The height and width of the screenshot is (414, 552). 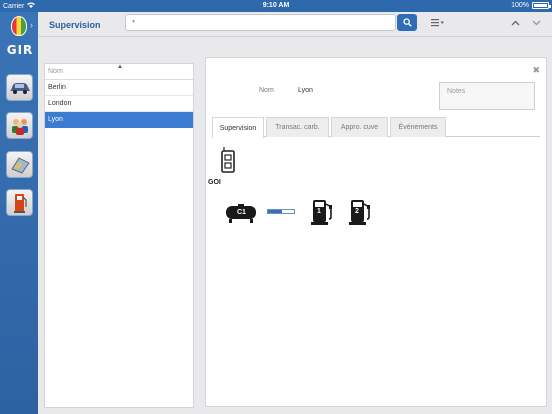 I want to click on search-box: ▼, so click(x=260, y=22).